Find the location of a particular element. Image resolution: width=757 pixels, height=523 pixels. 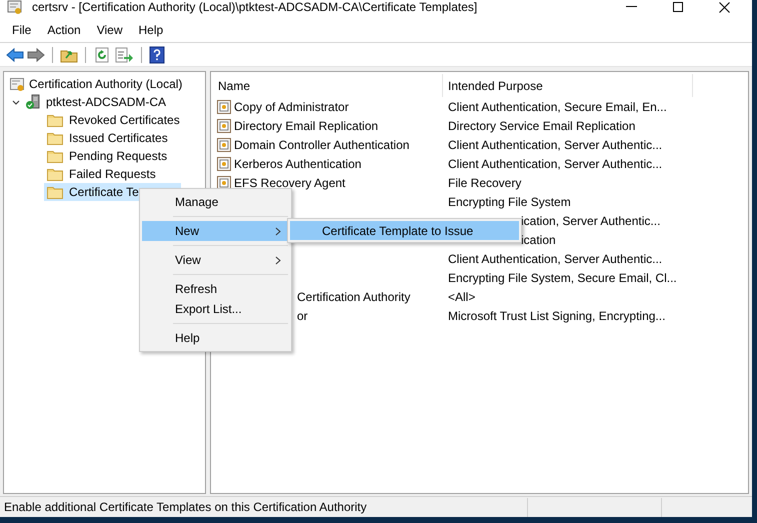

tree-item: Pending Requests is located at coordinates (112, 156).